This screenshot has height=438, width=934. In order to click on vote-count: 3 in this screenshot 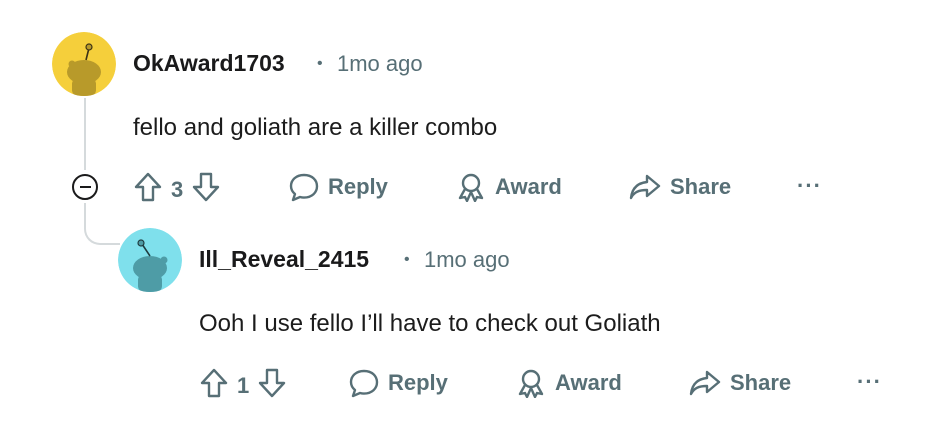, I will do `click(177, 189)`.